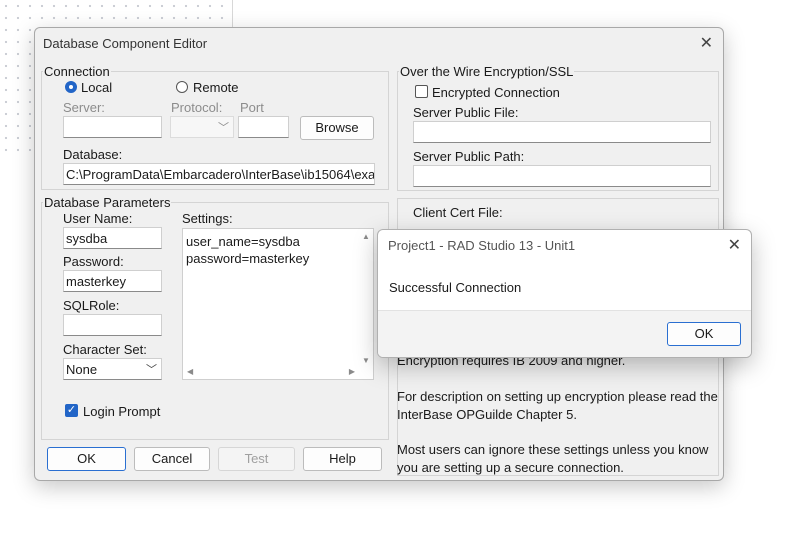  Describe the element at coordinates (366, 236) in the screenshot. I see `scroll-up-icon: ▲` at that location.